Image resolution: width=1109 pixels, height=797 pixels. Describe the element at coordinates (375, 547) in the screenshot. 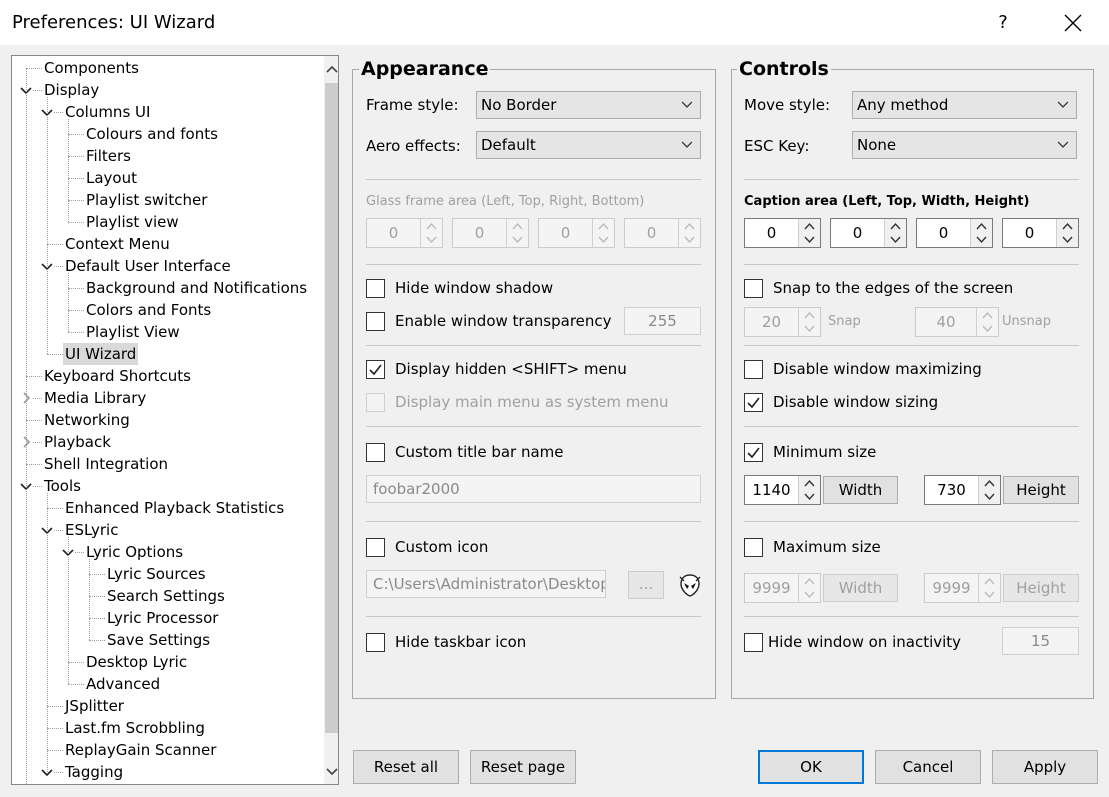

I see `custom-icon-checkbox` at that location.